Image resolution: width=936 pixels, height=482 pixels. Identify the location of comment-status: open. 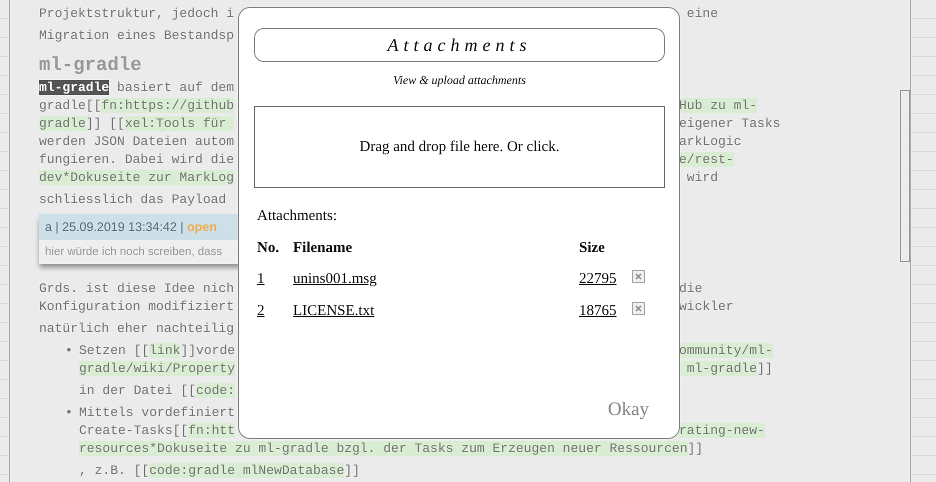
(202, 227).